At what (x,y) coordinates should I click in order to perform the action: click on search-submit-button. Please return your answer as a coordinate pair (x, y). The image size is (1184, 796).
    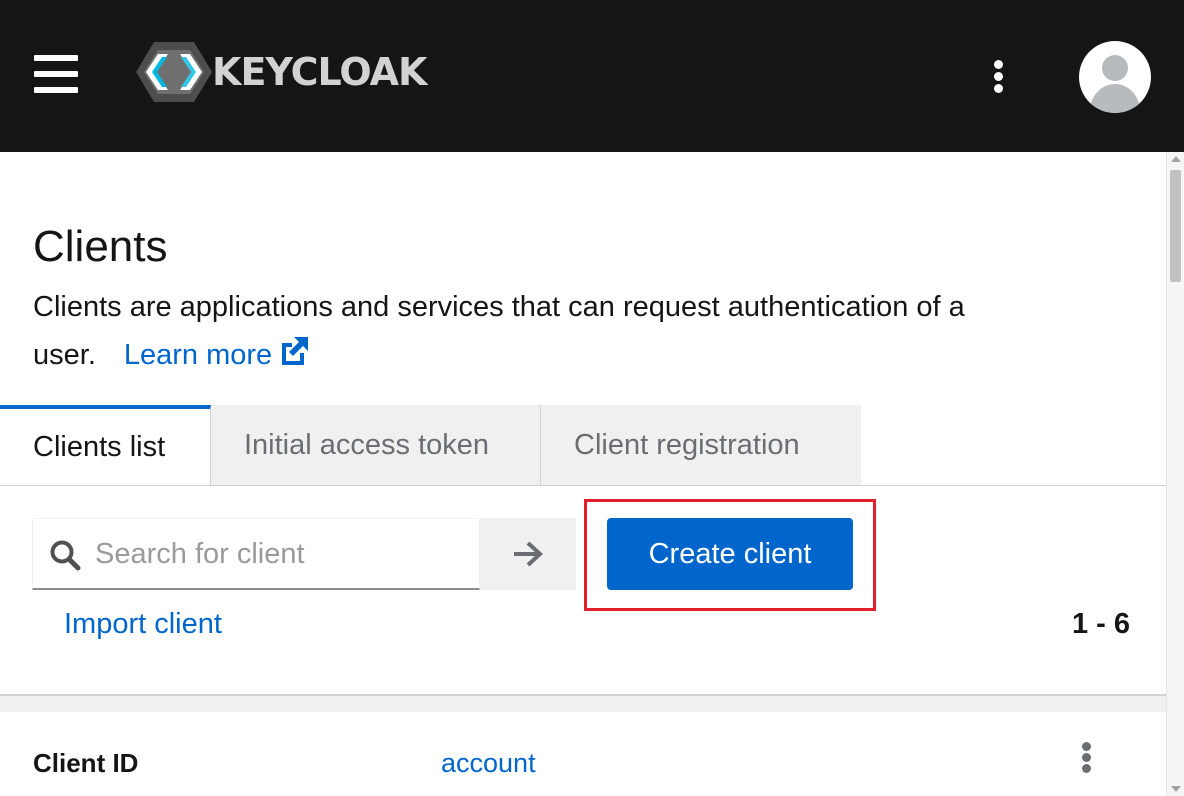
    Looking at the image, I should click on (528, 554).